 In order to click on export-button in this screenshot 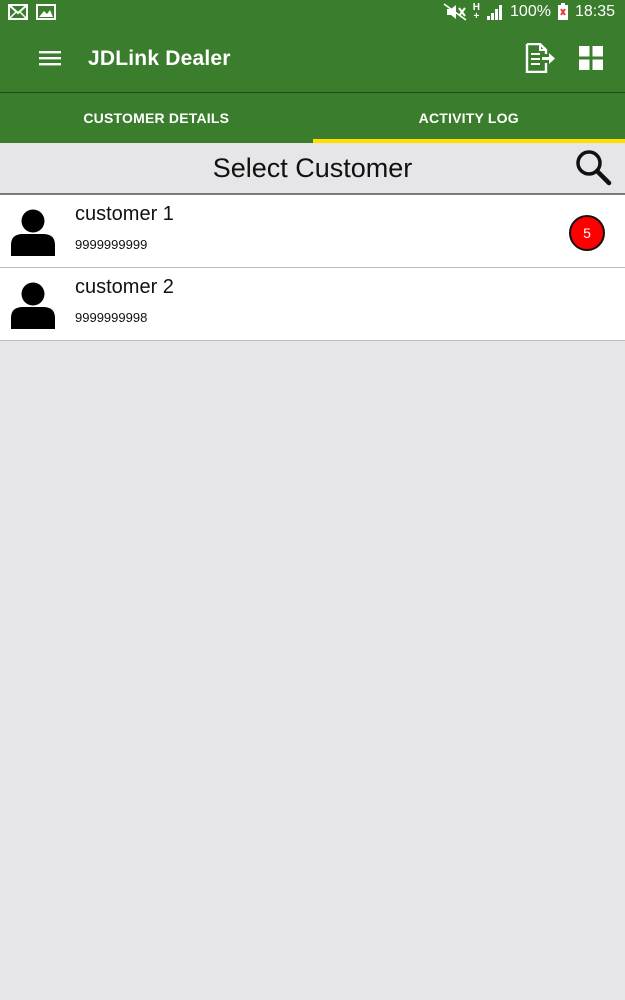, I will do `click(540, 60)`.